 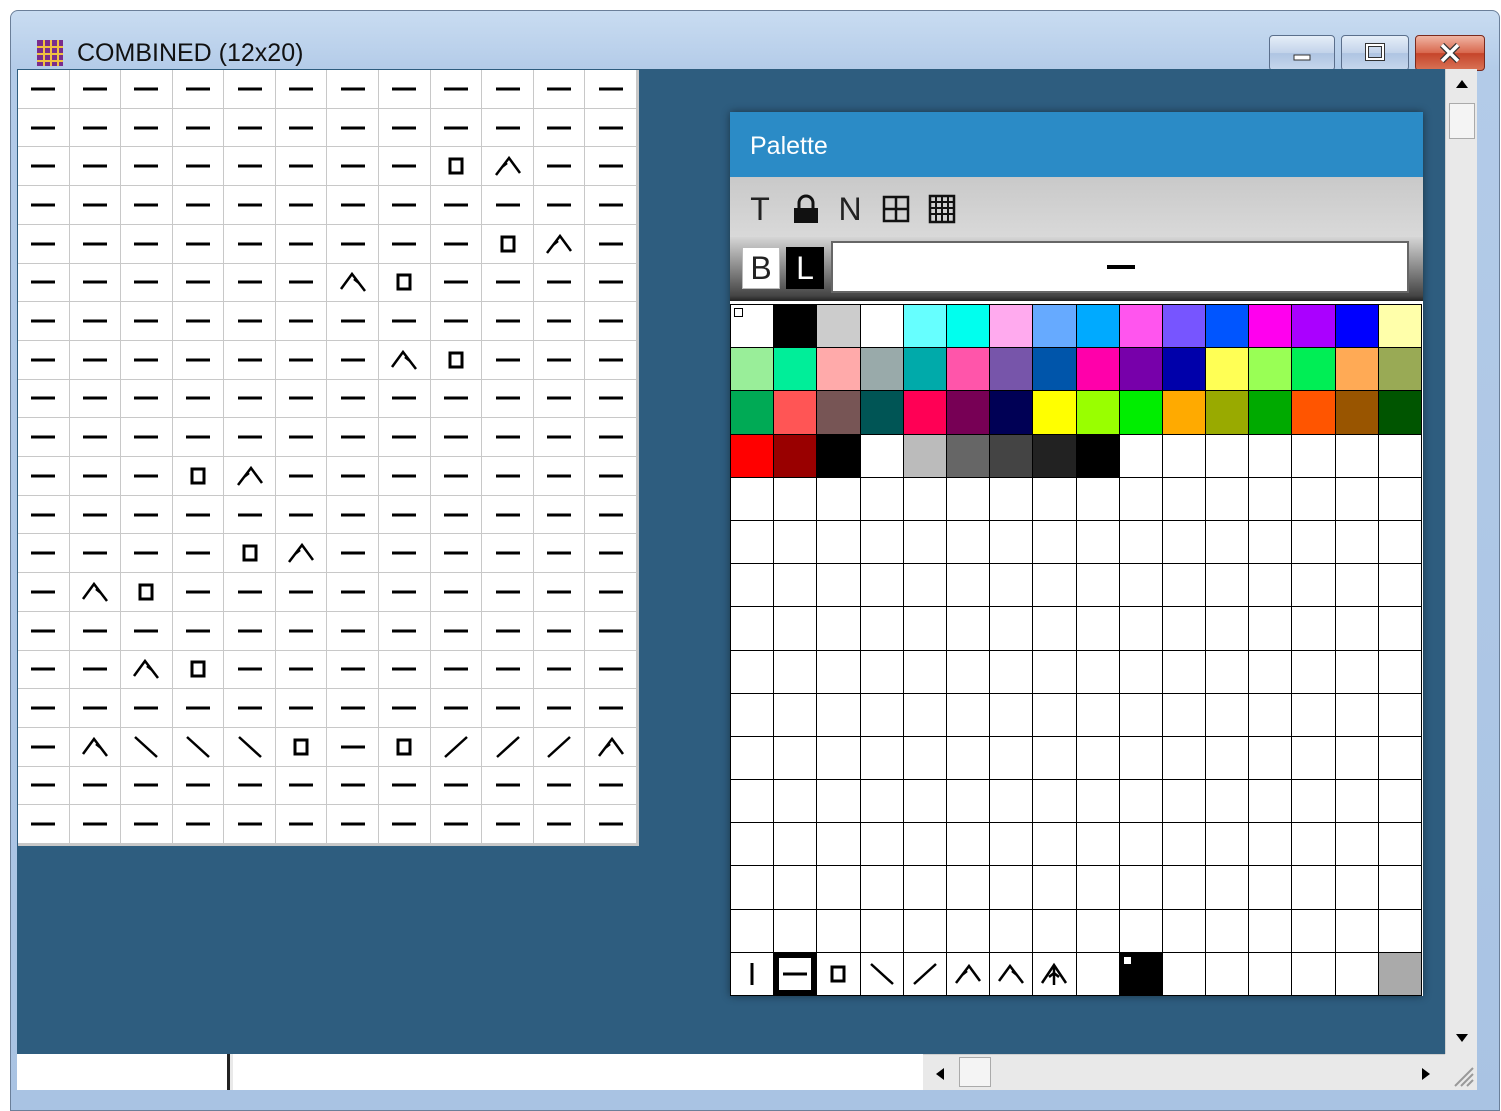 I want to click on horizontal-scroll-thumb, so click(x=975, y=1072).